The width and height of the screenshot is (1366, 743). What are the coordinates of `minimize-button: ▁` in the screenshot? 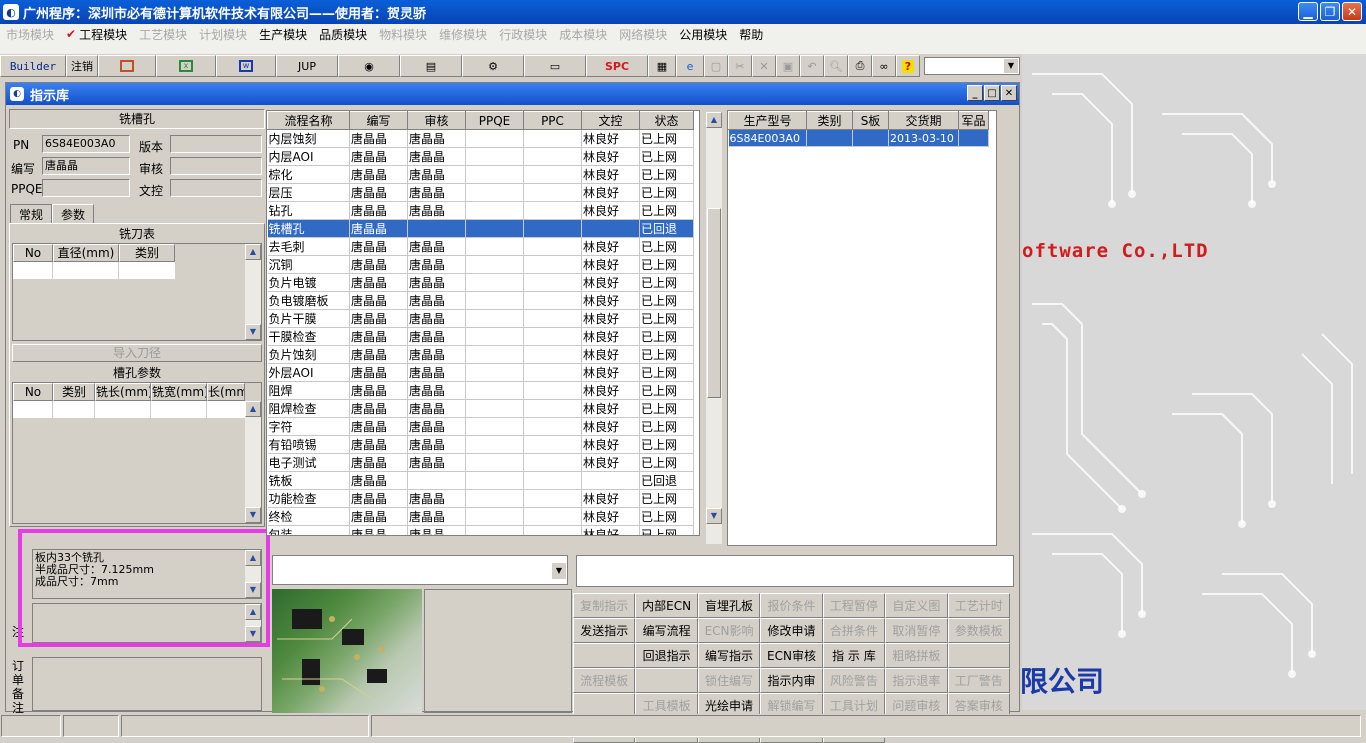 It's located at (1308, 11).